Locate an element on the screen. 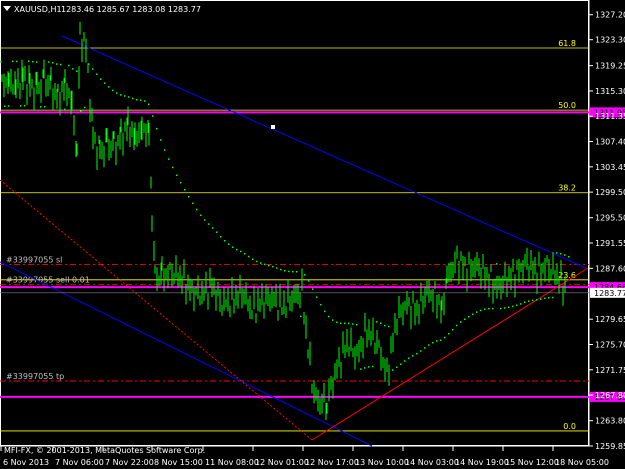 This screenshot has height=469, width=625. price-tick-label: 1307.40 is located at coordinates (610, 142).